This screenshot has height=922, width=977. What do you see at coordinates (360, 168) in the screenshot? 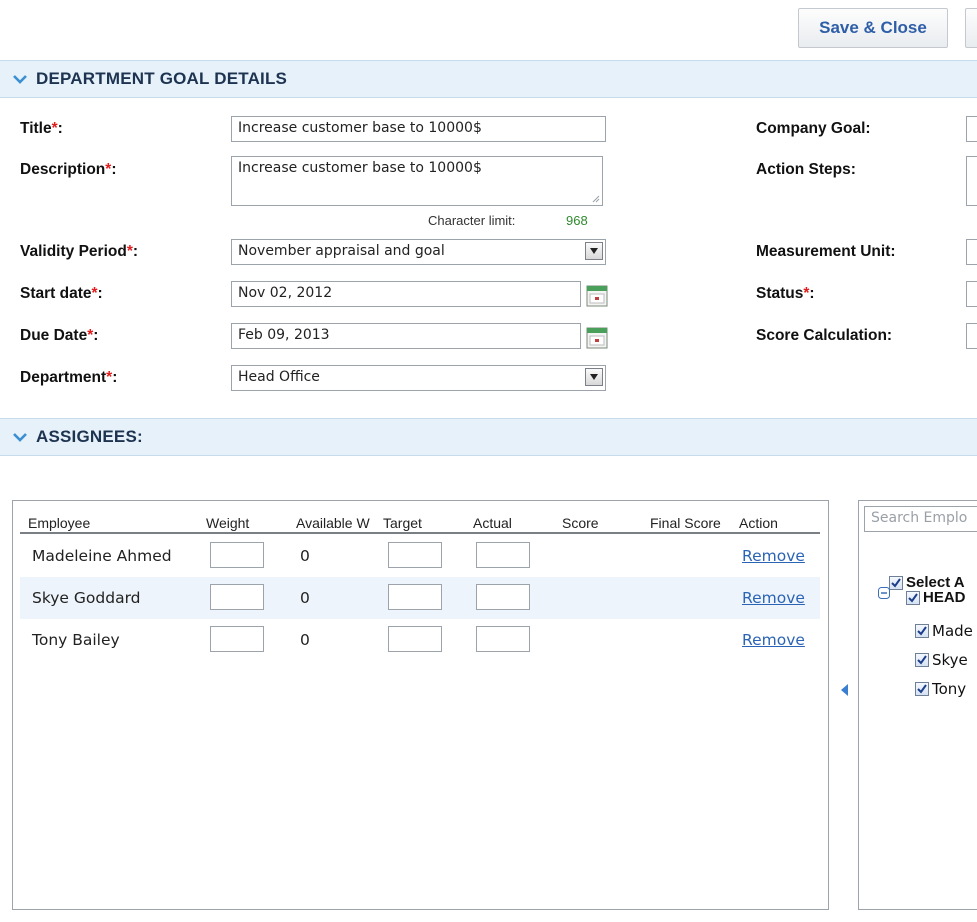
I see `description-text: Increase customer base to 10000$` at bounding box center [360, 168].